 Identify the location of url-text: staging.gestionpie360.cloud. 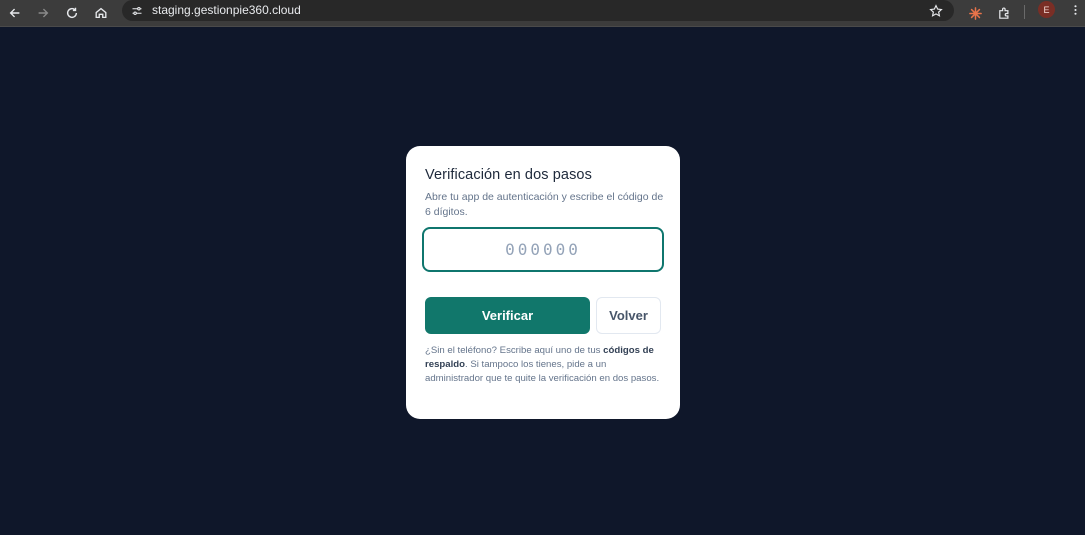
(226, 10).